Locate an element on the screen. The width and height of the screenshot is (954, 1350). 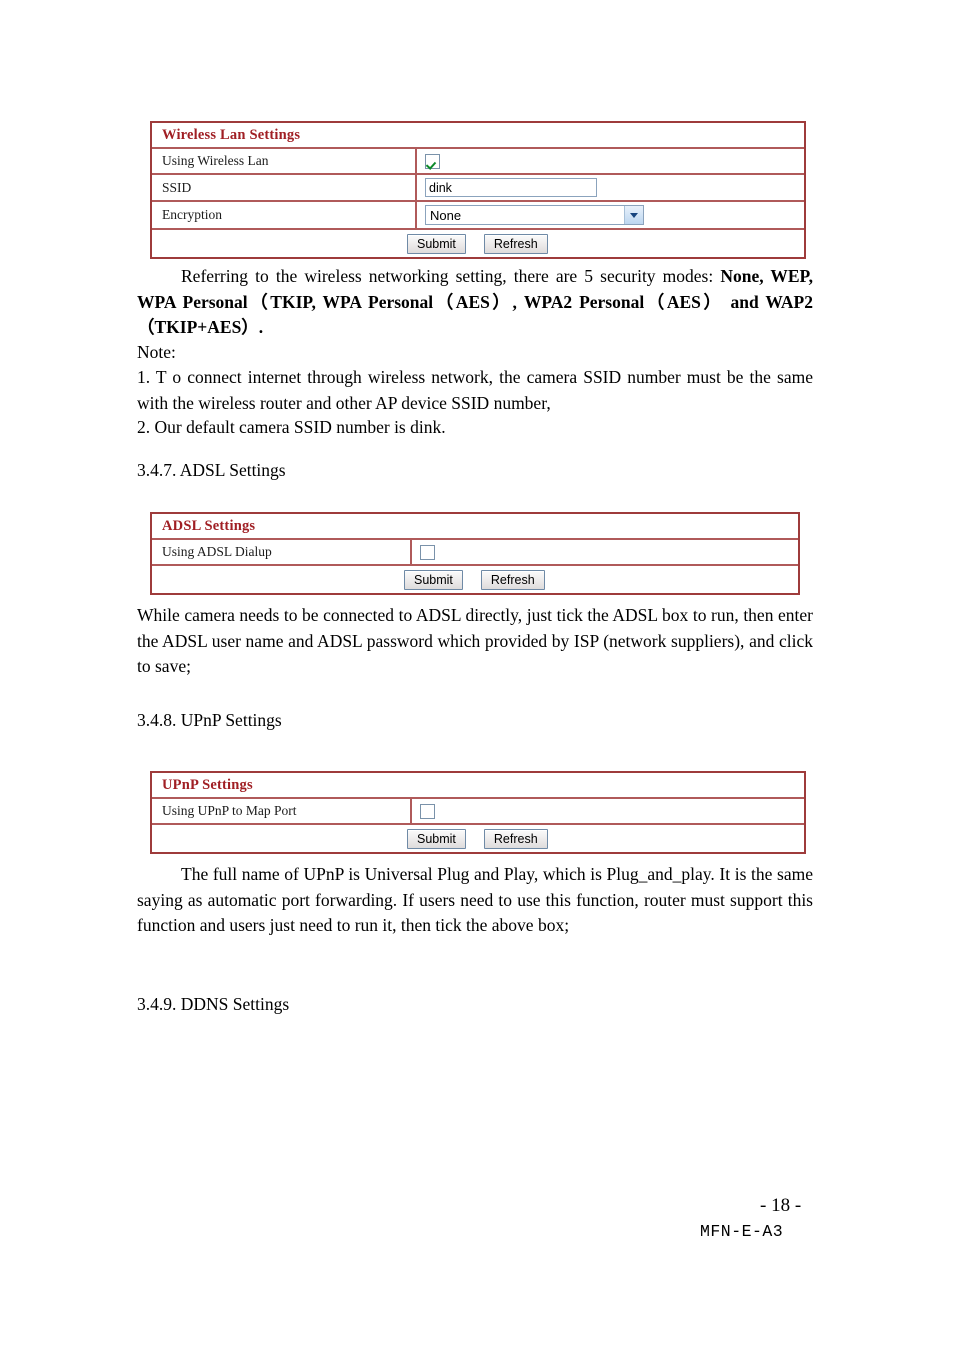
table-row: Using Wireless Lan is located at coordinates (478, 162).